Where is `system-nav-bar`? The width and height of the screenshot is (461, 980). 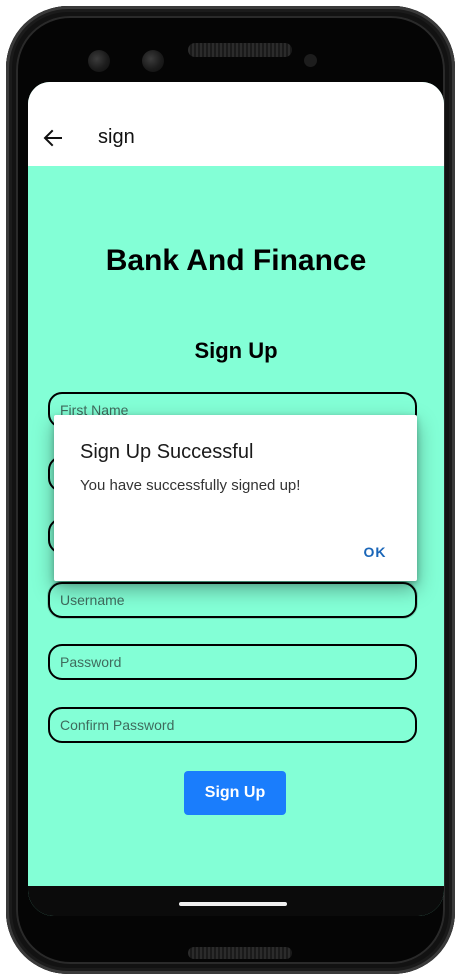 system-nav-bar is located at coordinates (236, 901).